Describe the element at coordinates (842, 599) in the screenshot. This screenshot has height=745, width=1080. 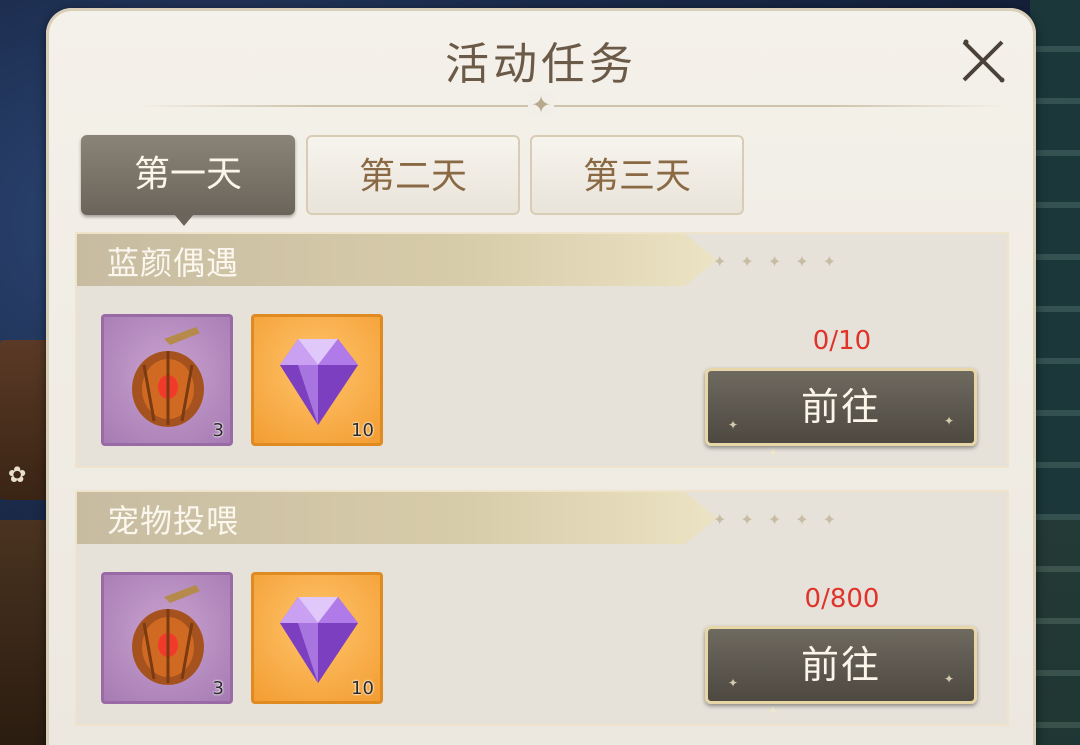
I see `task-progress: 0/800` at that location.